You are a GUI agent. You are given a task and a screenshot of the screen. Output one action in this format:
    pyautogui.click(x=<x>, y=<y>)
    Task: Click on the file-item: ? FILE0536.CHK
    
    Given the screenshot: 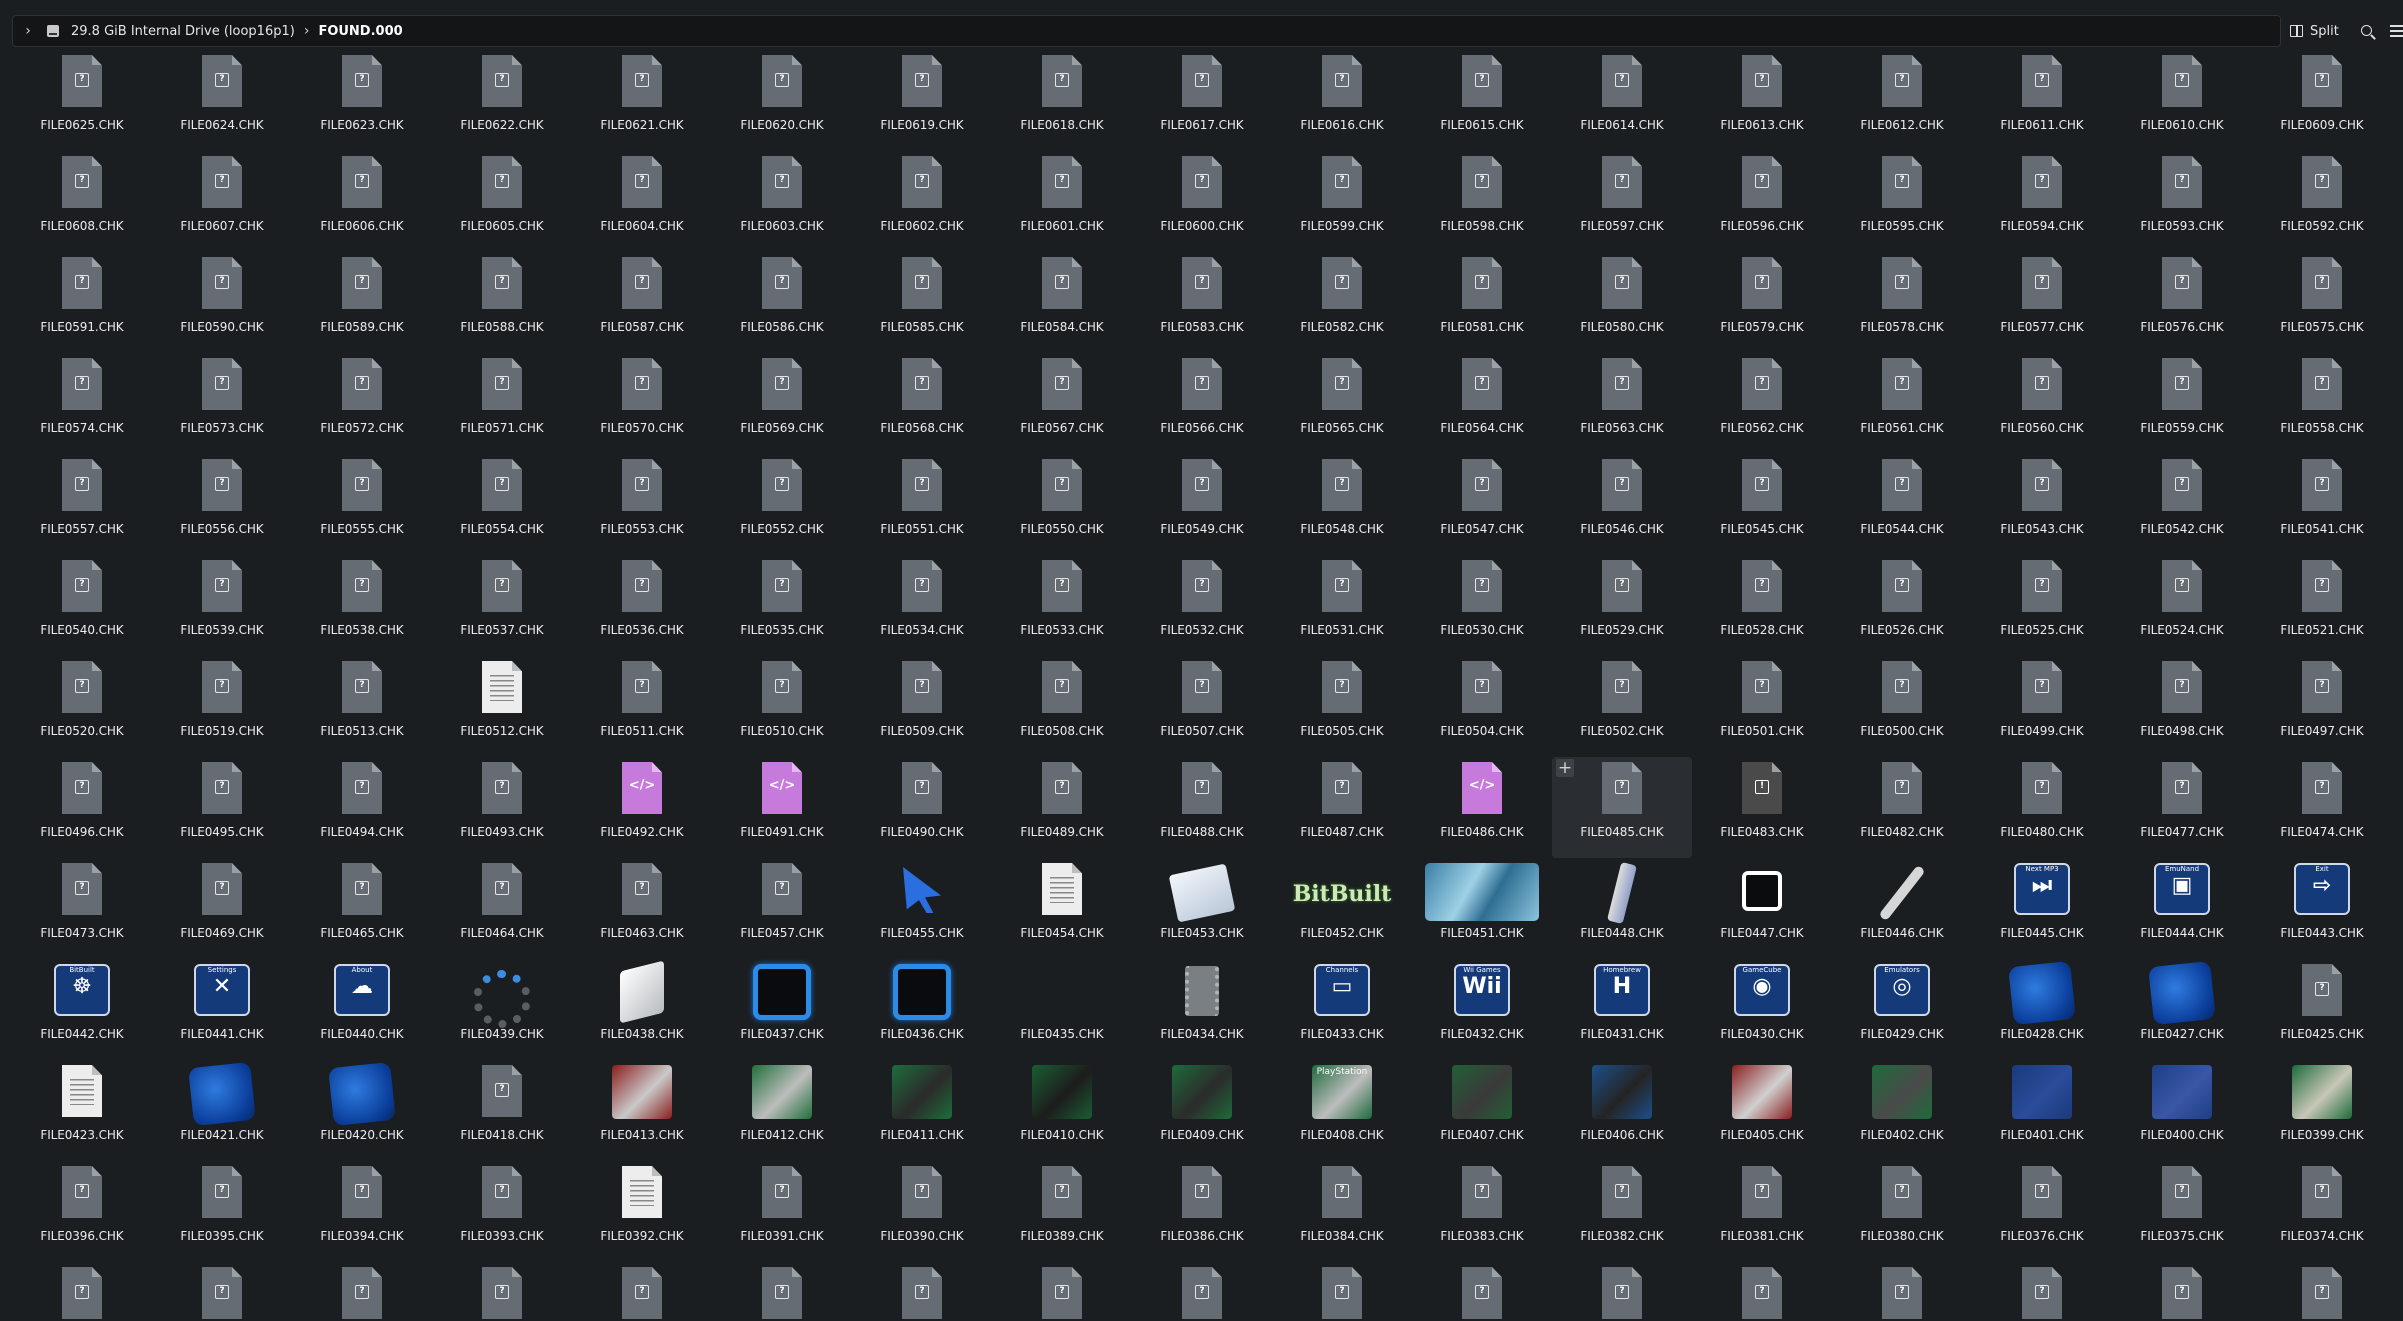 What is the action you would take?
    pyautogui.click(x=642, y=605)
    